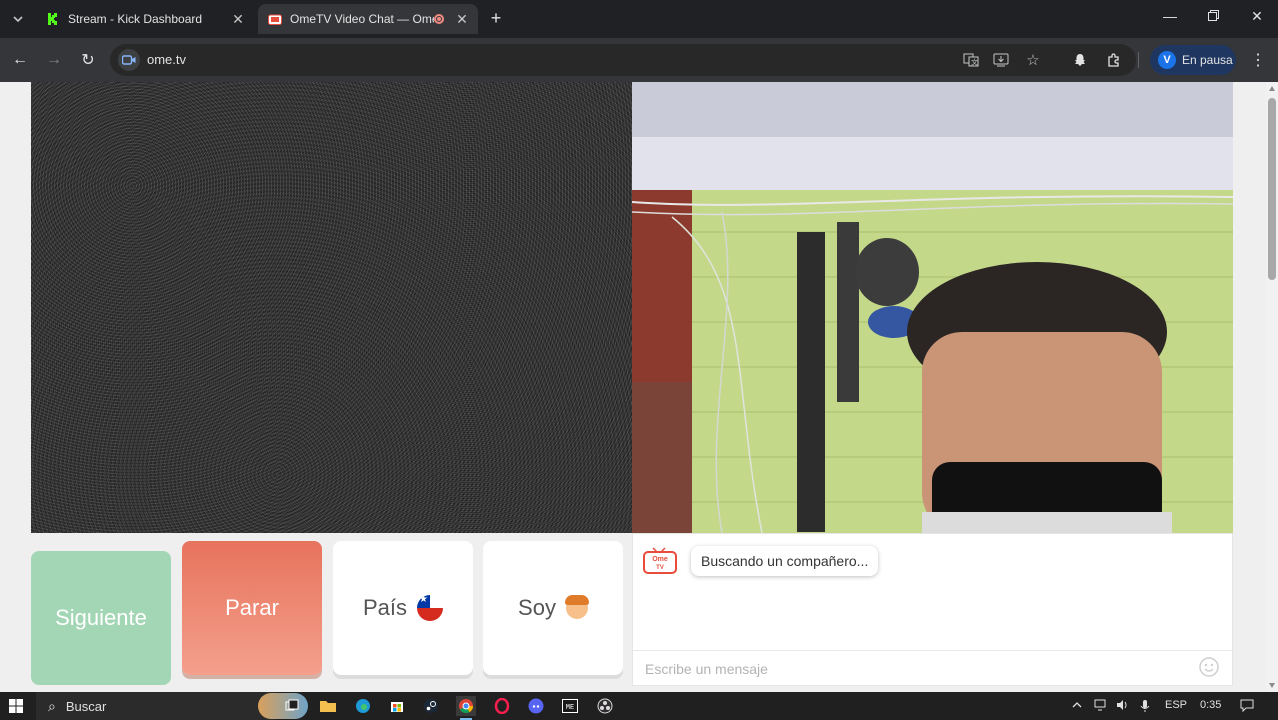  I want to click on network-icon, so click(1101, 706).